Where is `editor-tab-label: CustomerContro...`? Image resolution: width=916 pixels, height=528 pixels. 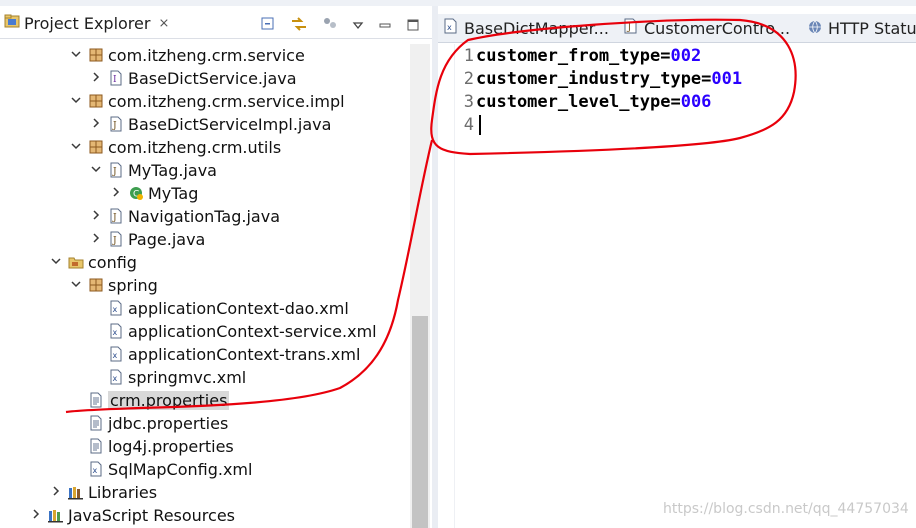
editor-tab-label: CustomerContro... is located at coordinates (717, 28).